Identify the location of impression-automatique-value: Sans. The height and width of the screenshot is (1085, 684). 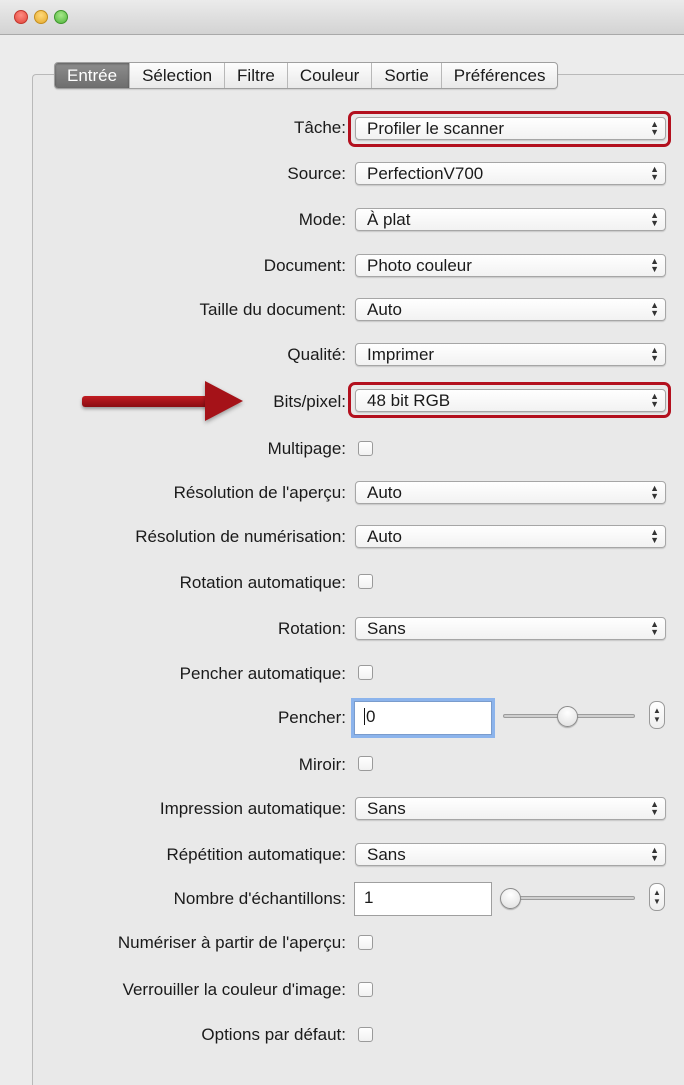
(386, 808).